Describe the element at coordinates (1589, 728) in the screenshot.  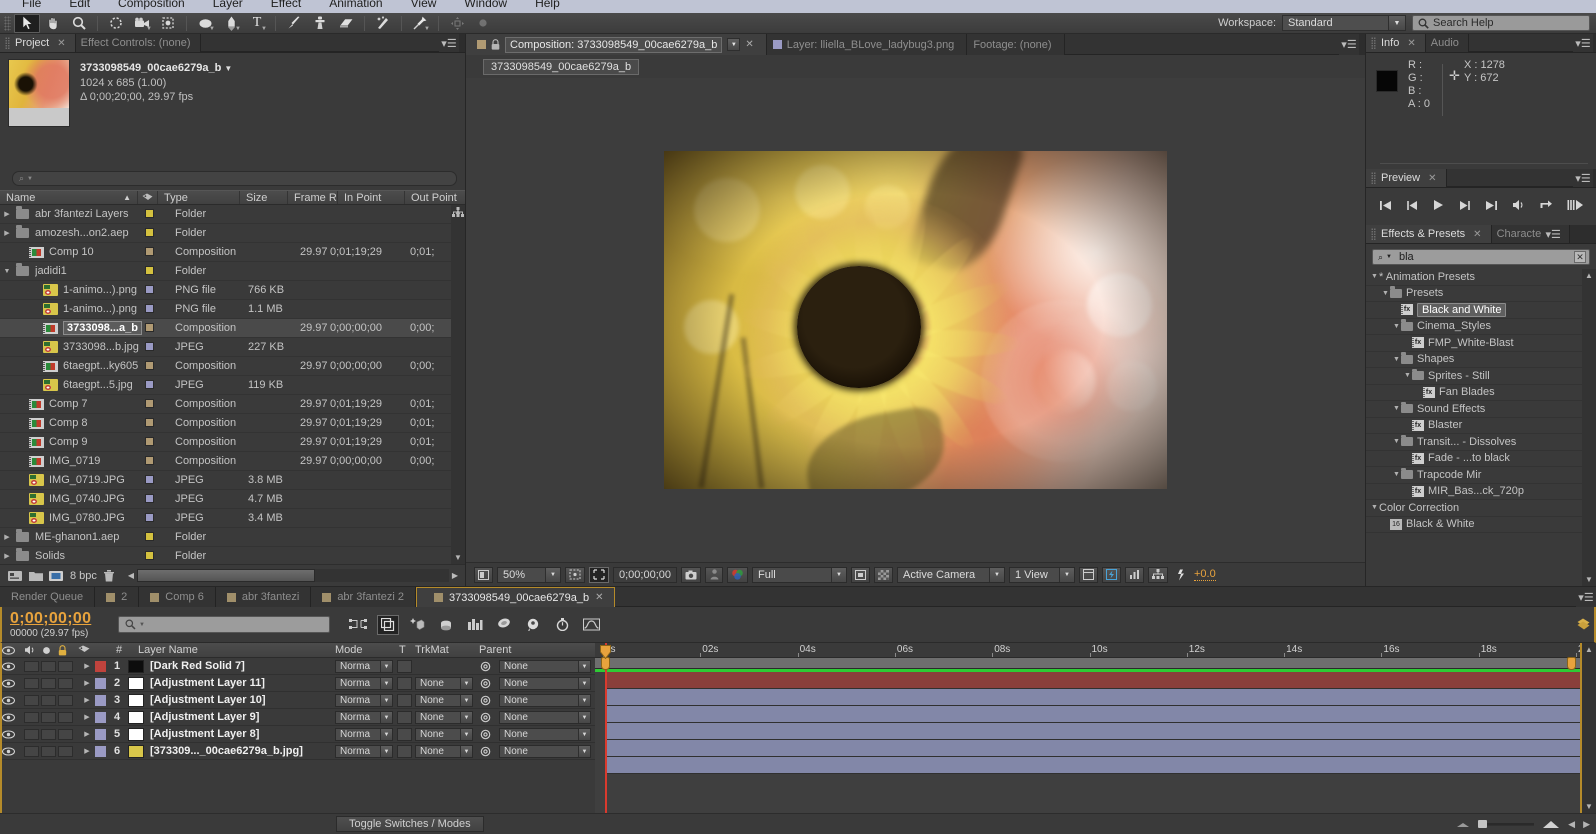
I see `timeline-vertical-scrollbar: ▲ ▼` at that location.